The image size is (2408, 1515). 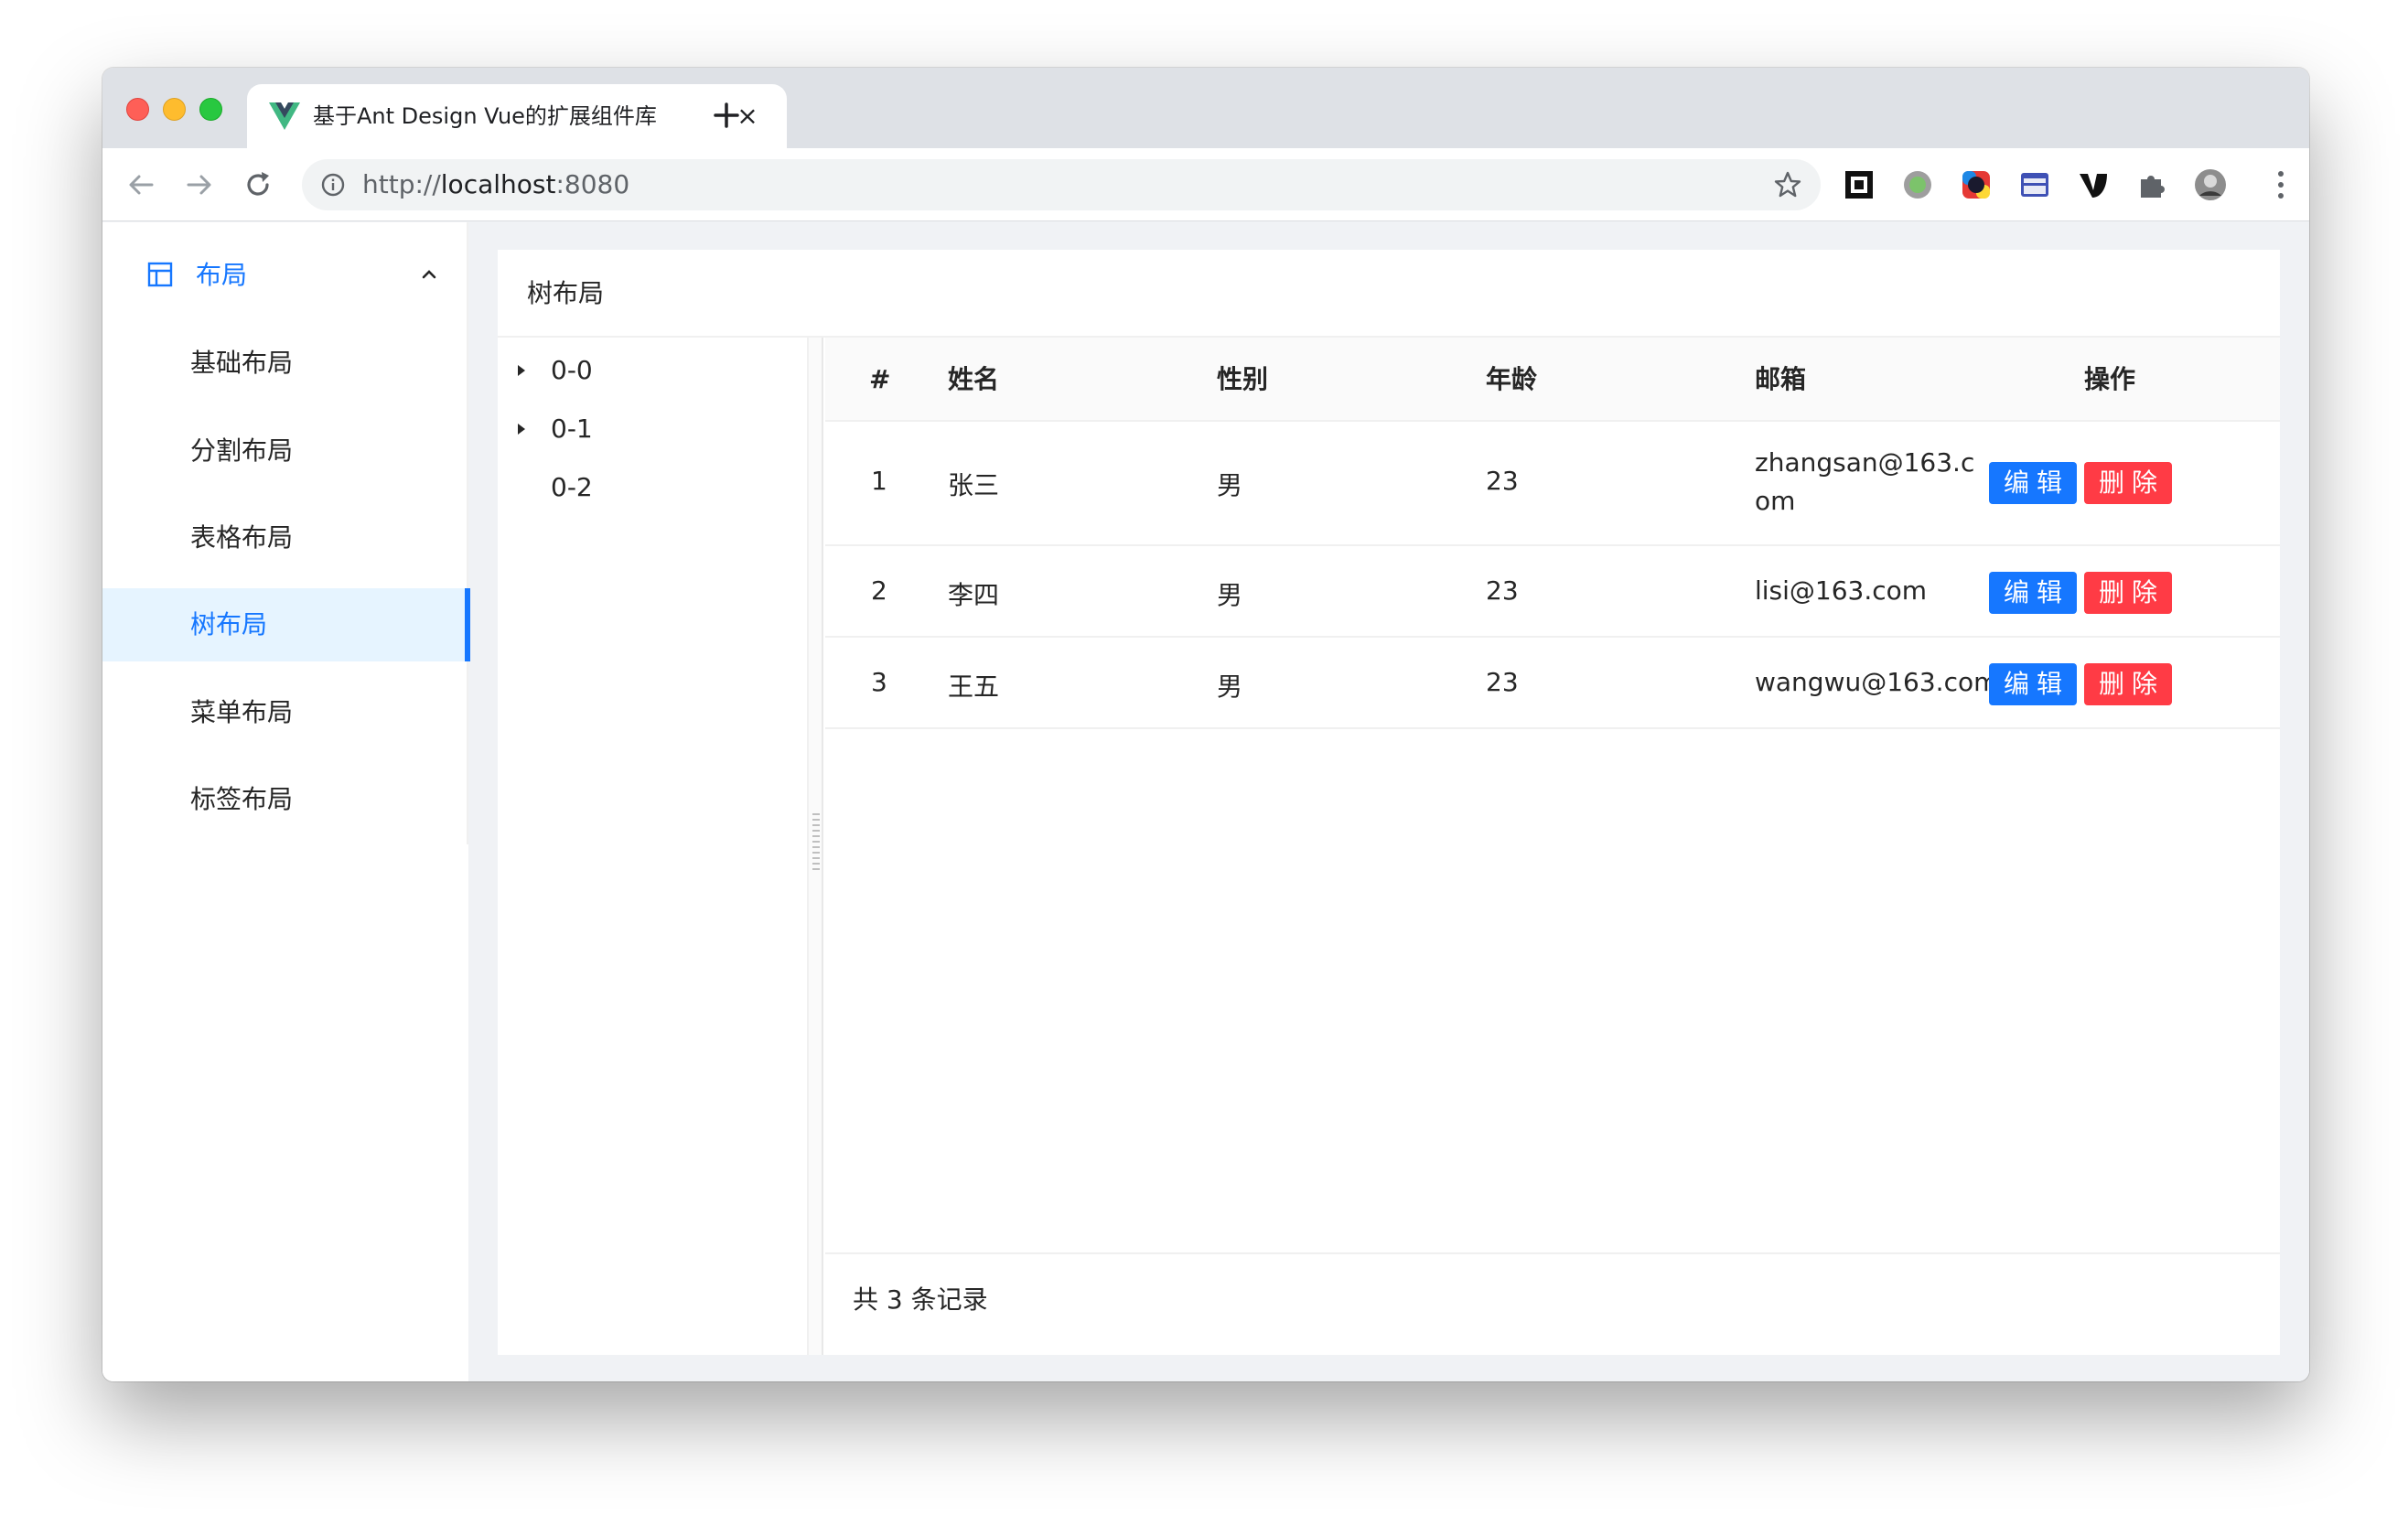 I want to click on sidebar: 布局 基础布局 分割布局 表格布局 树布局 菜单布局 标签布局, so click(x=286, y=801).